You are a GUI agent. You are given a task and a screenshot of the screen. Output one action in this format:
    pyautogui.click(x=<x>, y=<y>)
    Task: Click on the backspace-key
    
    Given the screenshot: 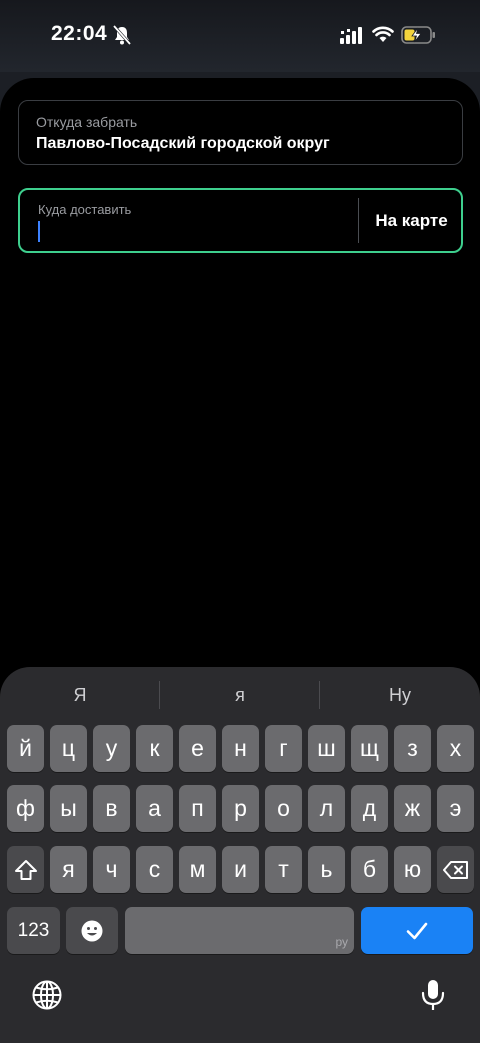 What is the action you would take?
    pyautogui.click(x=455, y=869)
    